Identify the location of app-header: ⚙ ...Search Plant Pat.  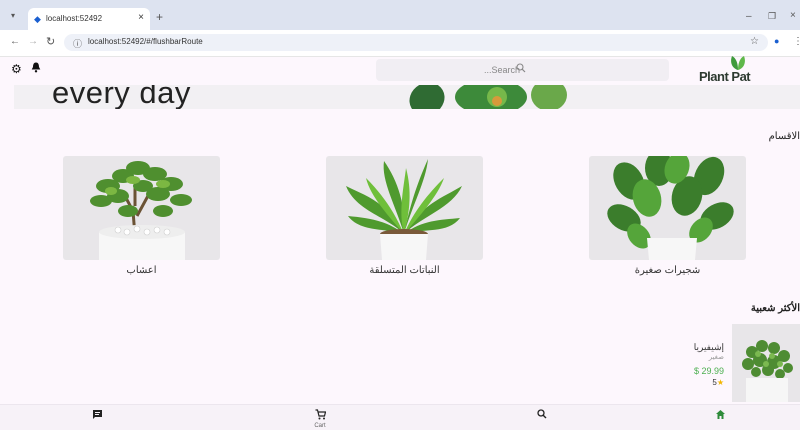
(400, 70).